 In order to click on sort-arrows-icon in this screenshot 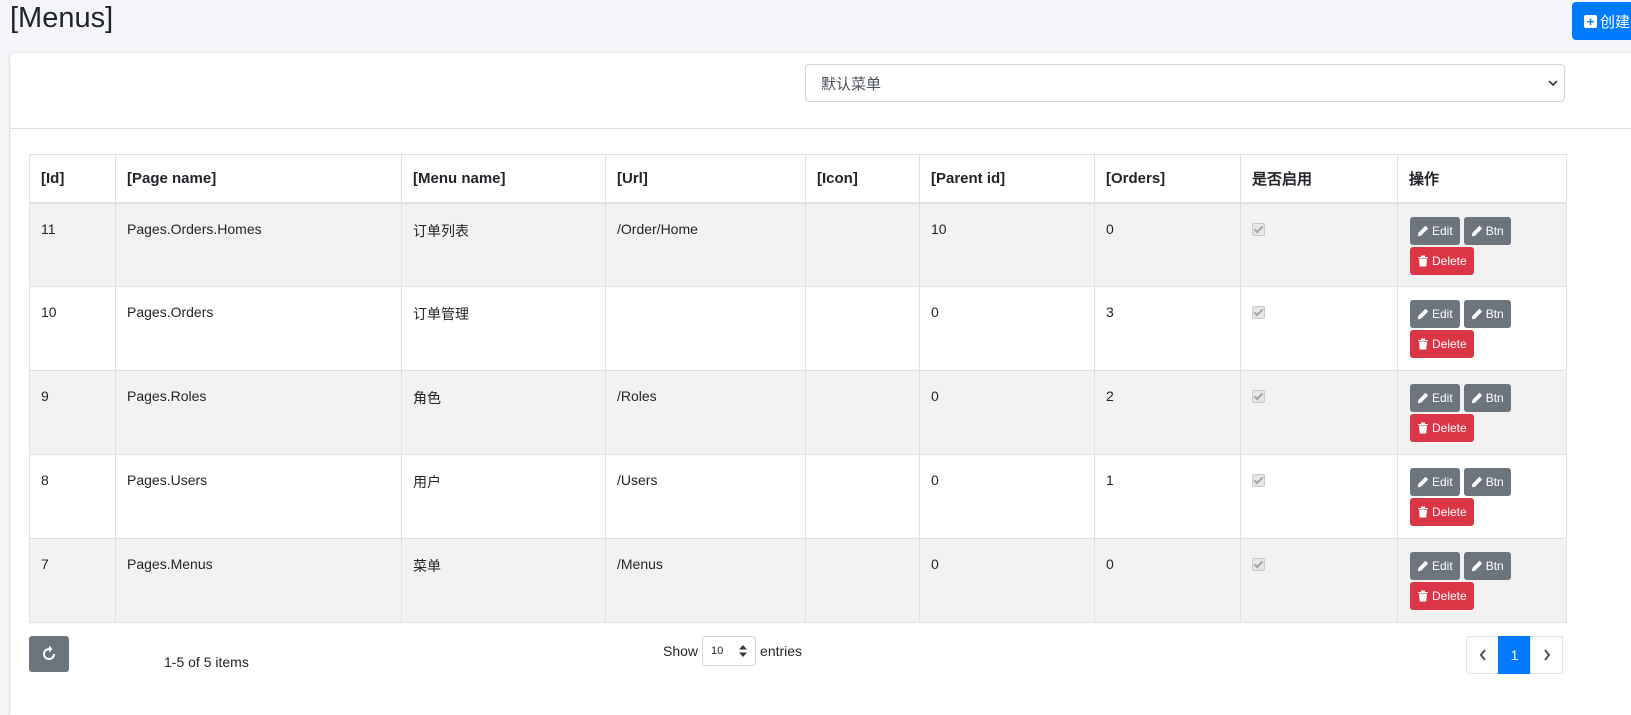, I will do `click(743, 651)`.